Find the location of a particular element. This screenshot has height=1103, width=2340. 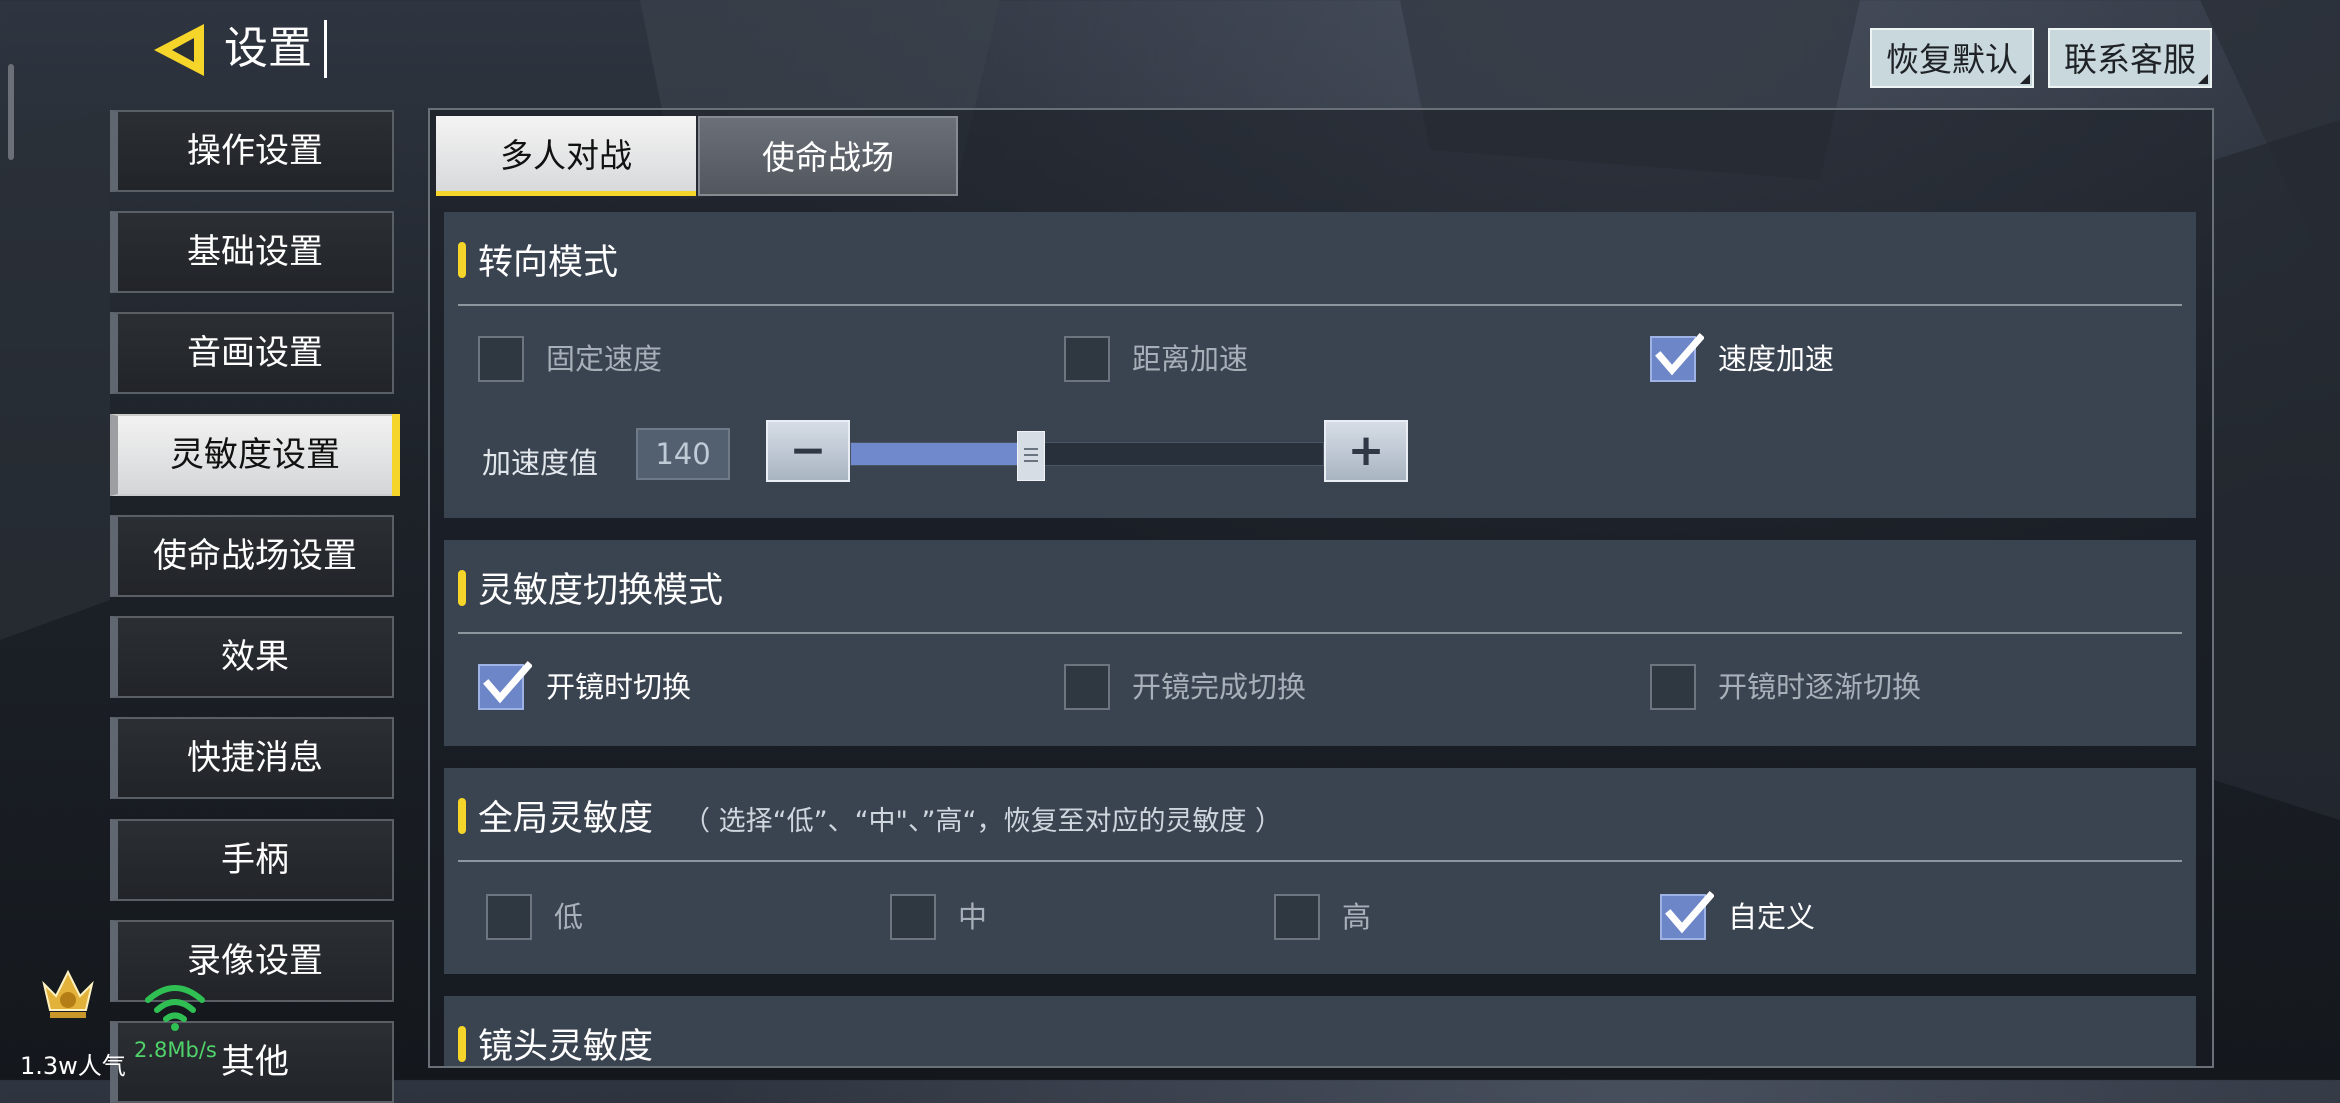

section-title: 全局灵敏度 （ 选择“低”、“中"、”高“，恢复至对应的灵敏度 ） is located at coordinates (870, 815).